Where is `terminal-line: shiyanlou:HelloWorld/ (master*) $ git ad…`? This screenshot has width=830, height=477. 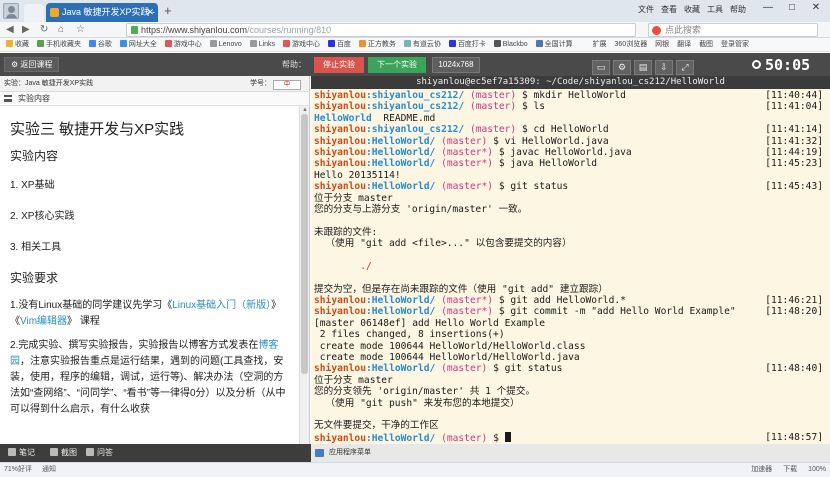 terminal-line: shiyanlou:HelloWorld/ (master*) $ git ad… is located at coordinates (570, 300).